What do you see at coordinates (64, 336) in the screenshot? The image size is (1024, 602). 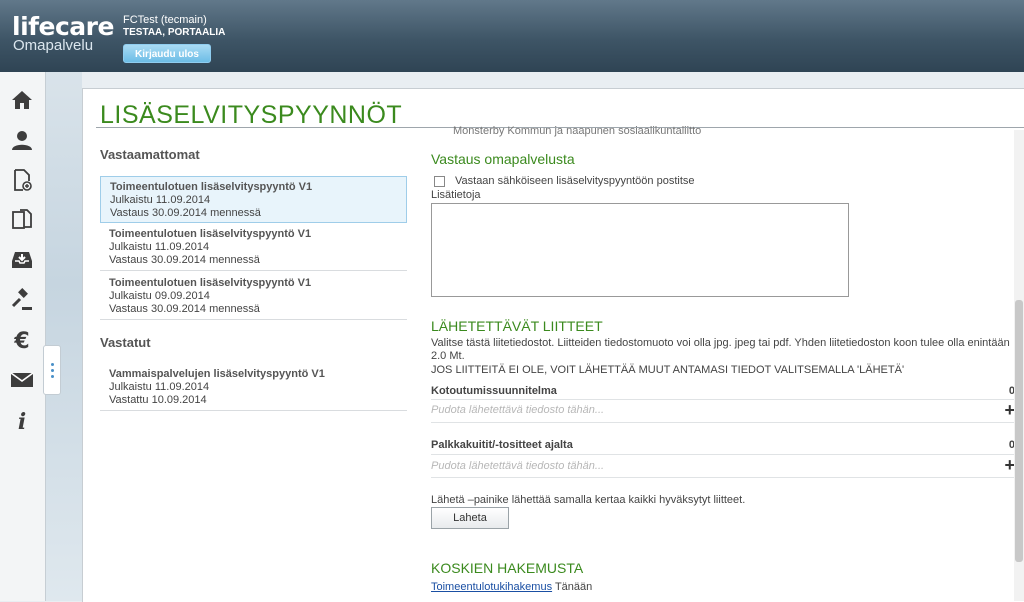 I see `background-strip` at bounding box center [64, 336].